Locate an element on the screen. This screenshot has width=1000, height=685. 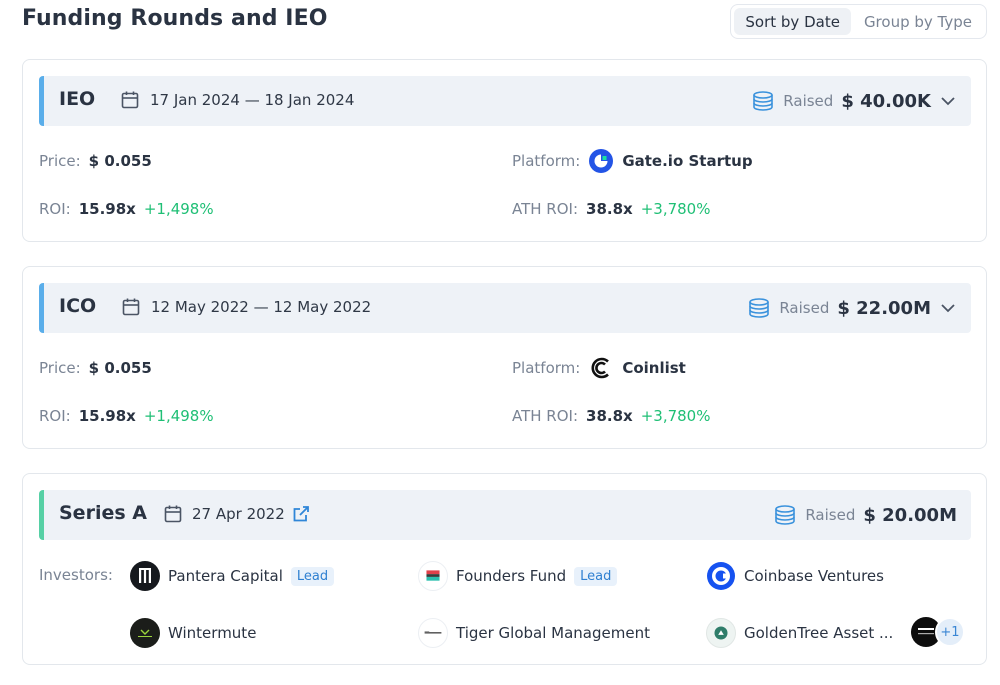
investor-item: Wintermute is located at coordinates (193, 633).